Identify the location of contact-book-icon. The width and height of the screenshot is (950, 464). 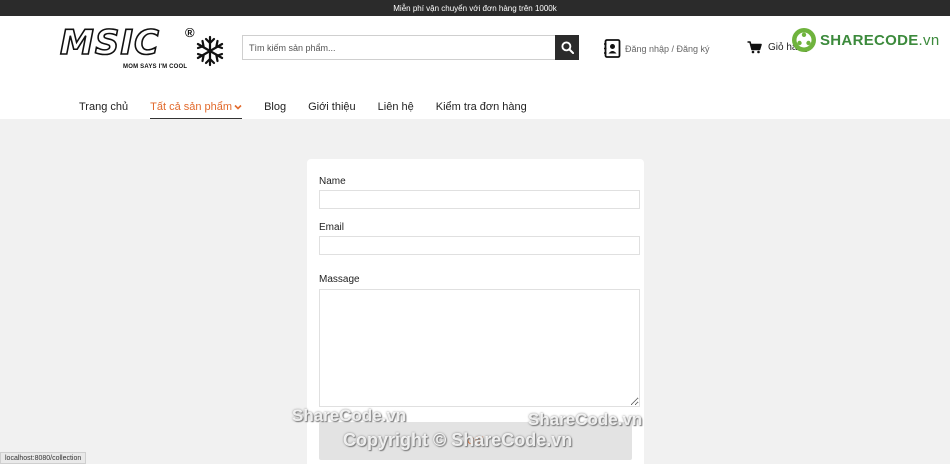
(612, 48).